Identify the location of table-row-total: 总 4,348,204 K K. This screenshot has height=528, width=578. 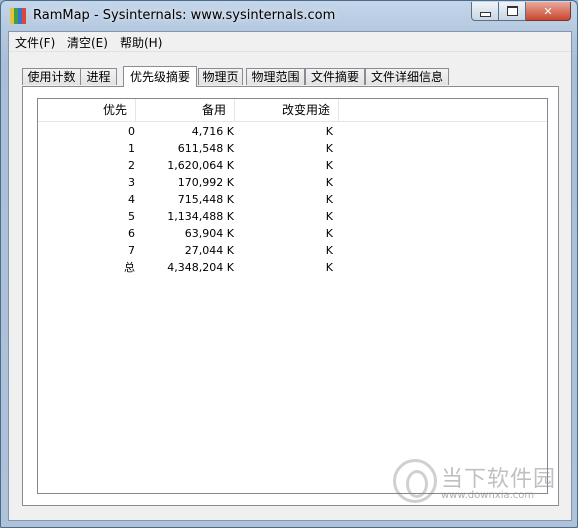
(292, 267).